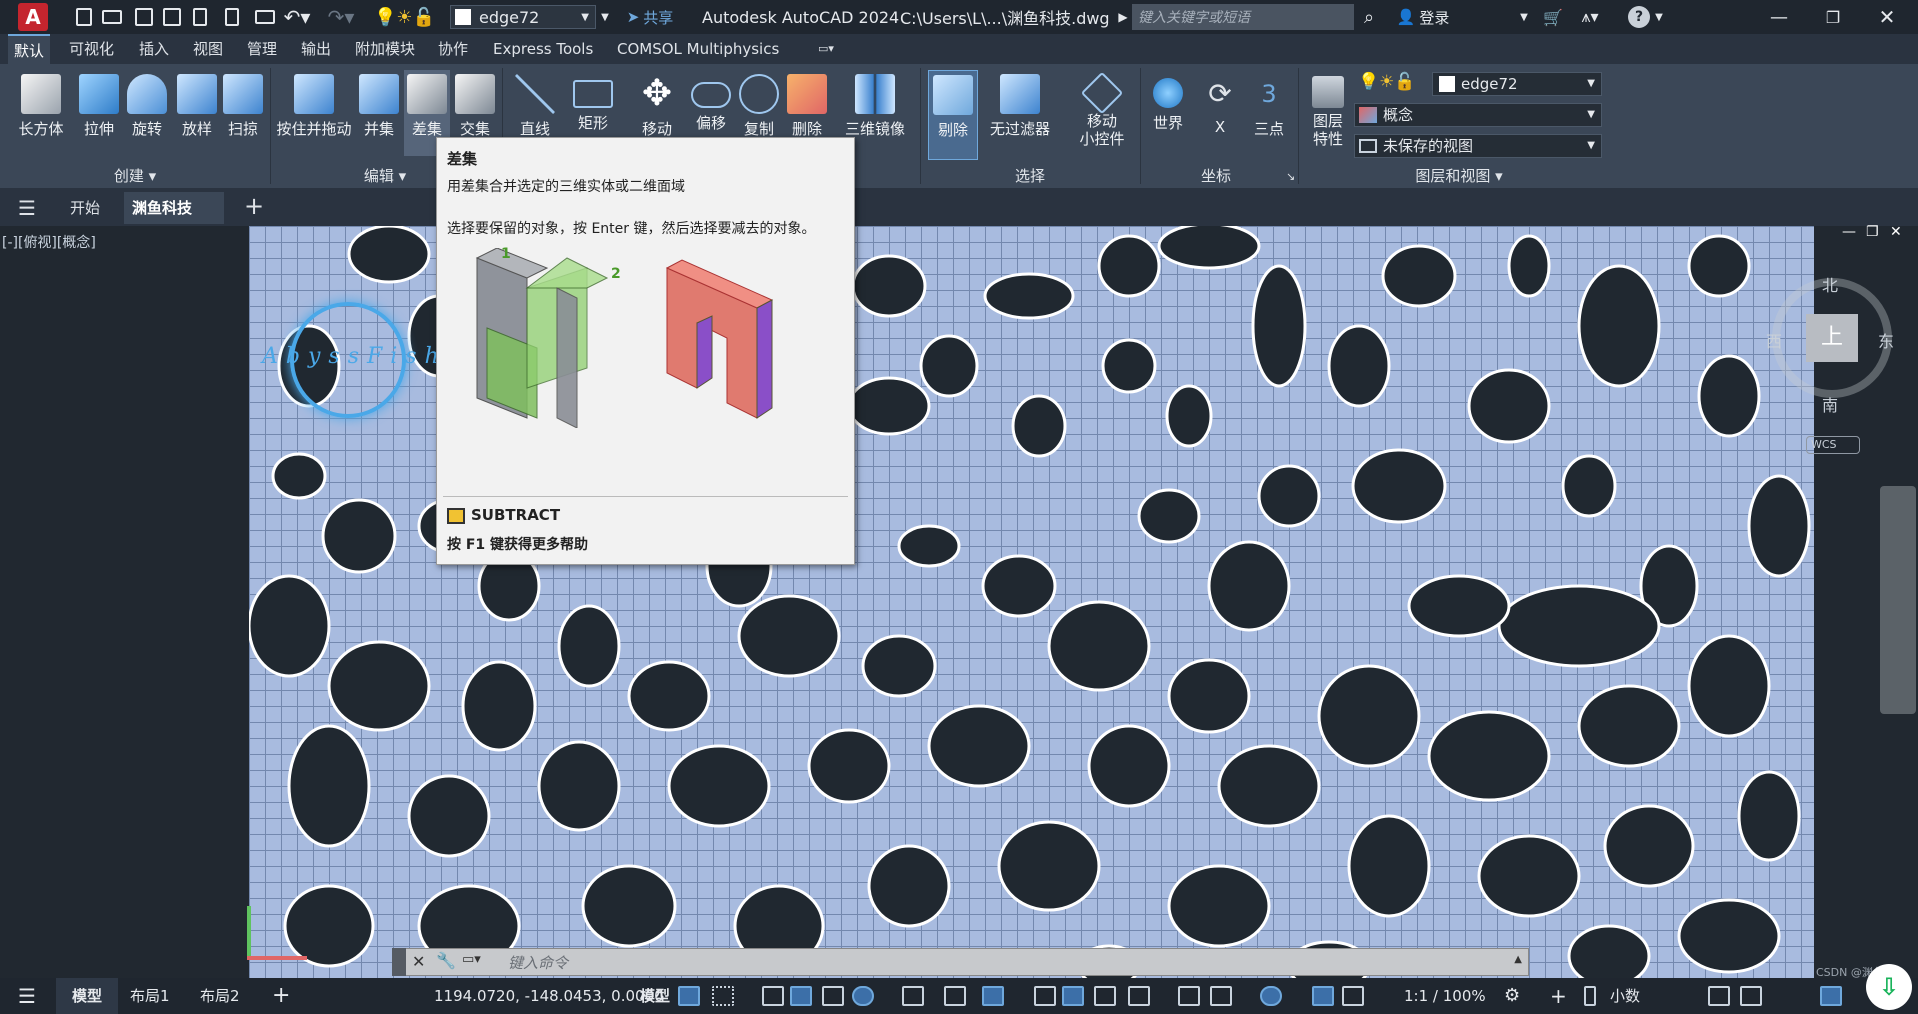 The height and width of the screenshot is (1014, 1918). Describe the element at coordinates (523, 17) in the screenshot. I see `layer-dropdown: edge72 ▼` at that location.